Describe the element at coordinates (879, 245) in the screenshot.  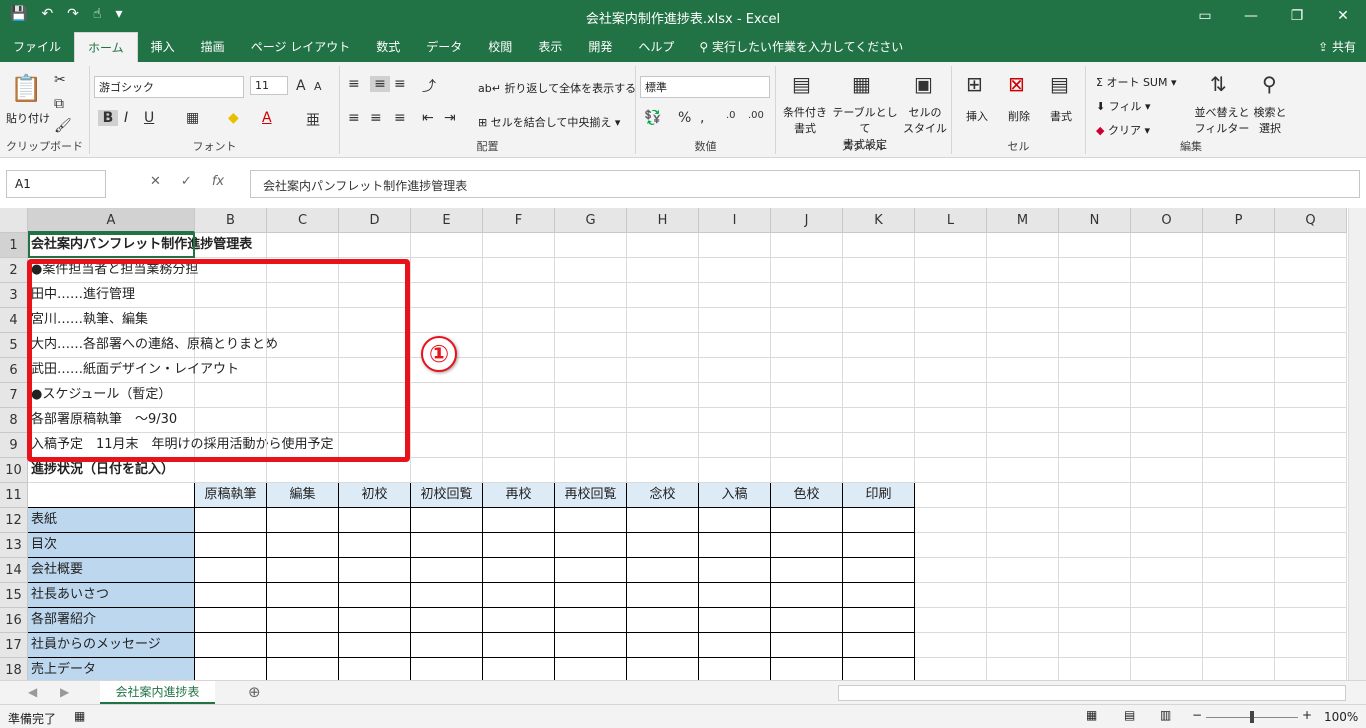
I see `cell-k1` at that location.